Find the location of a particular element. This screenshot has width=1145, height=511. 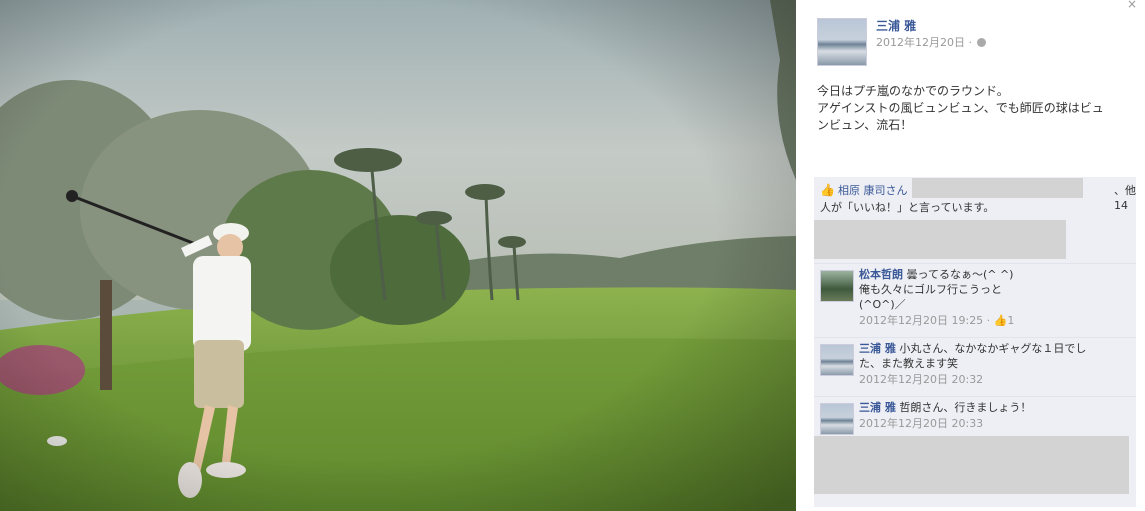

like-icon: 👍 is located at coordinates (827, 190).